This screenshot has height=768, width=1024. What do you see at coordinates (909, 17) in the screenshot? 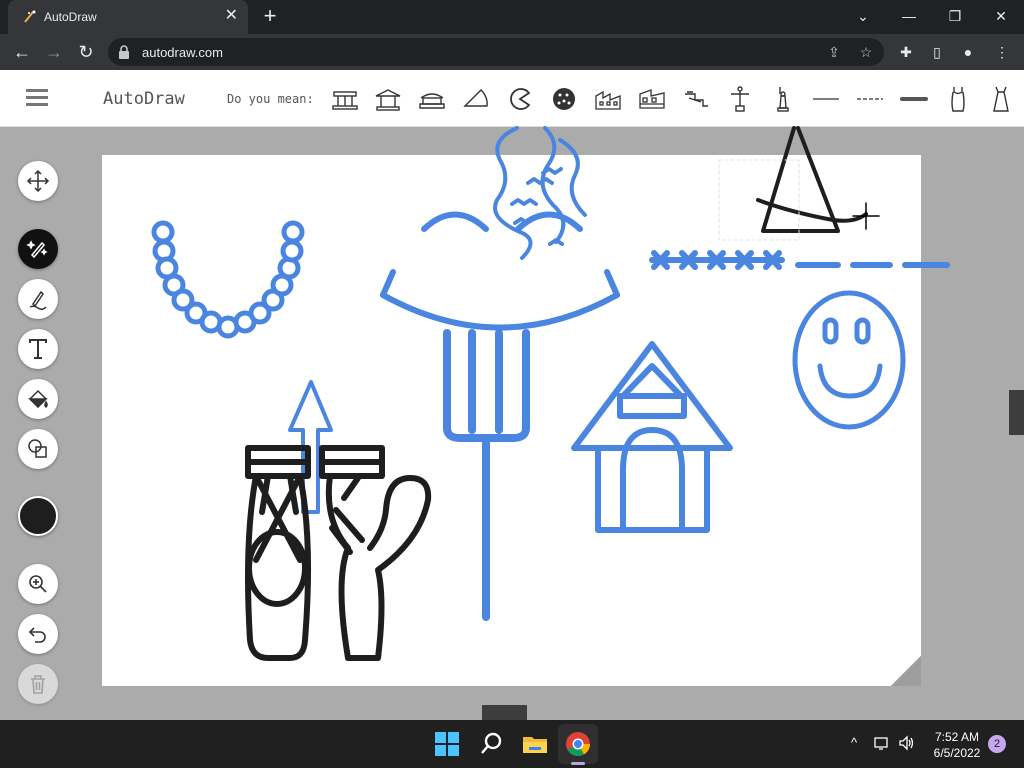
I see `minimize-button: —` at bounding box center [909, 17].